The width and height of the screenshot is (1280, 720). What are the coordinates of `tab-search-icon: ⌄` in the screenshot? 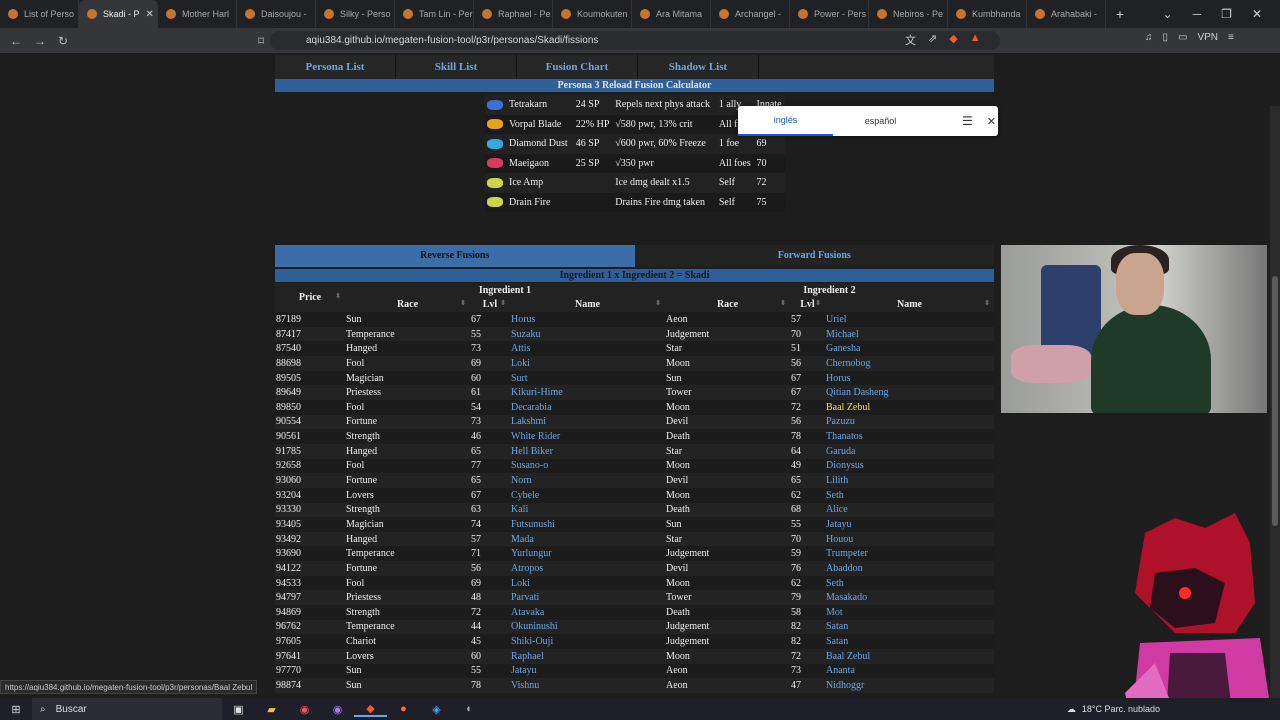 It's located at (1168, 14).